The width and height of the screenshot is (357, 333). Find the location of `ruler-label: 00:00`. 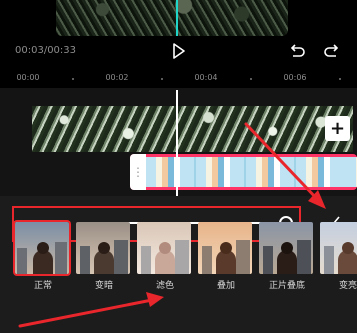

ruler-label: 00:00 is located at coordinates (28, 77).